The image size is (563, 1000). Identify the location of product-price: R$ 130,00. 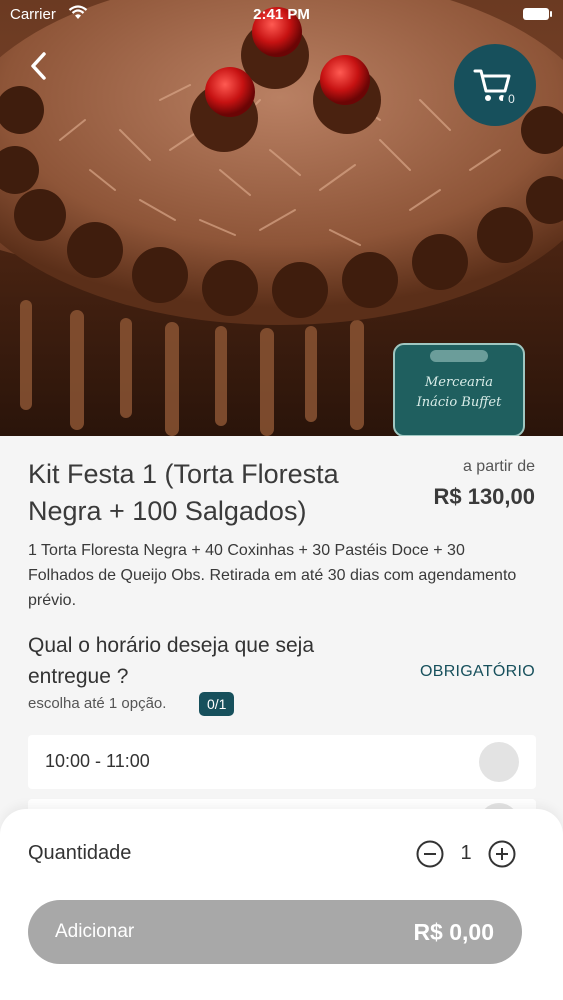
(484, 496).